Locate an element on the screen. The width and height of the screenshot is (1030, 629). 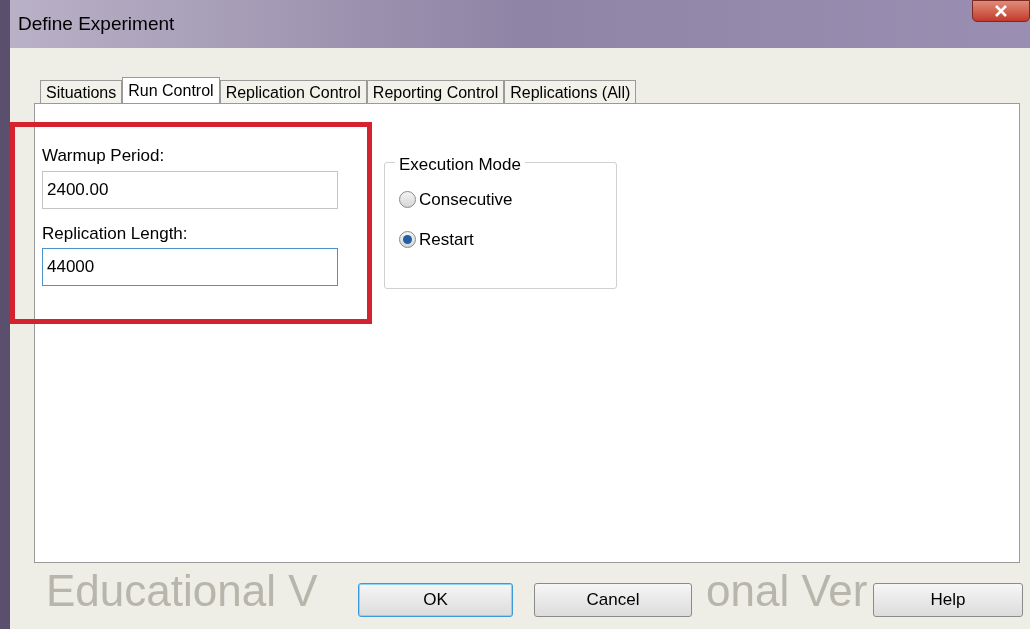
dialog-button: Help is located at coordinates (948, 600).